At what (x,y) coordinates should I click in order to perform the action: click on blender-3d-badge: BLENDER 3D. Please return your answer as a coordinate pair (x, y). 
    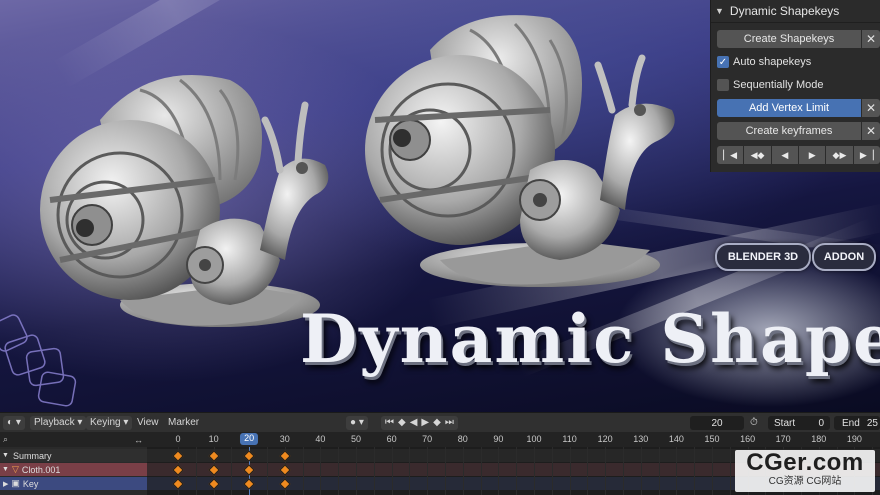
    Looking at the image, I should click on (763, 257).